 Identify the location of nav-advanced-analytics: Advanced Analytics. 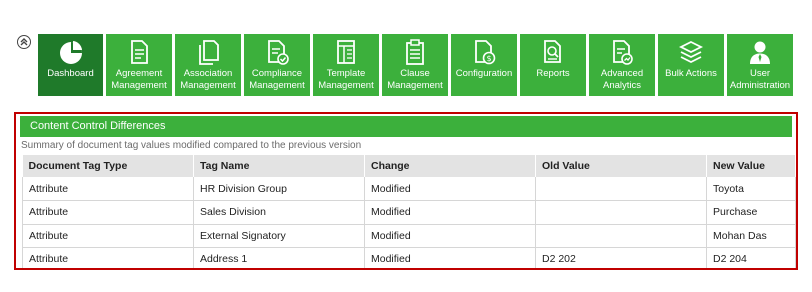
(622, 65).